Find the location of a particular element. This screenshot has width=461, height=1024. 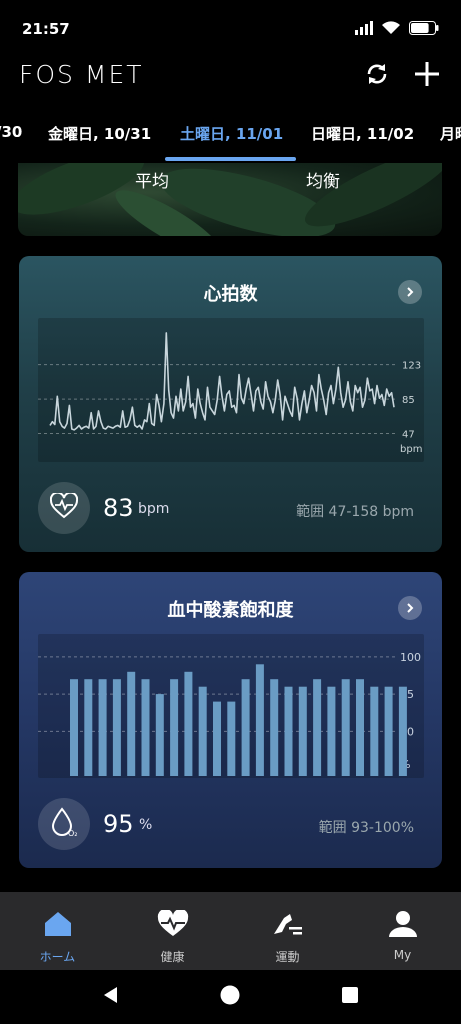

status-icons is located at coordinates (397, 29).